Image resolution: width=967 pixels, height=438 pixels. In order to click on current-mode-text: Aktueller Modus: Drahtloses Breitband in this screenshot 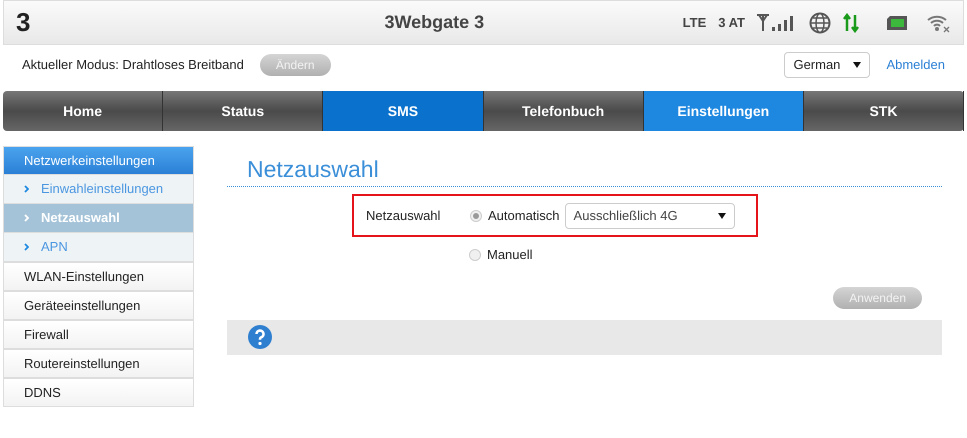, I will do `click(133, 65)`.